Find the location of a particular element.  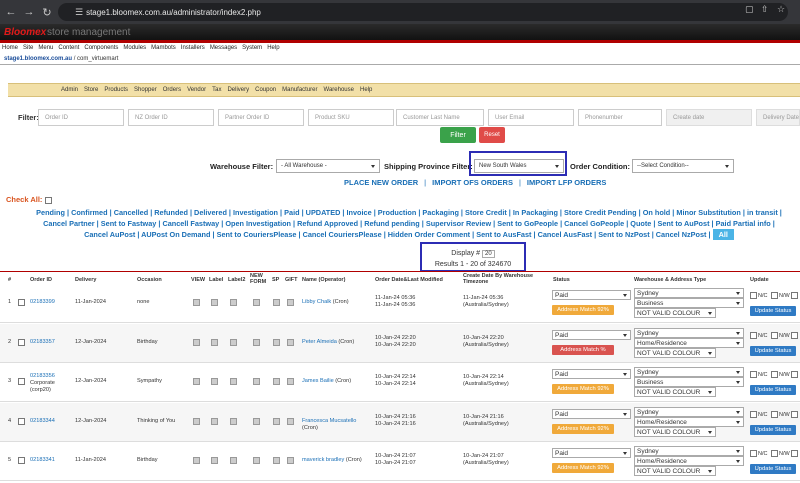

status-link: Packaging is located at coordinates (440, 212).